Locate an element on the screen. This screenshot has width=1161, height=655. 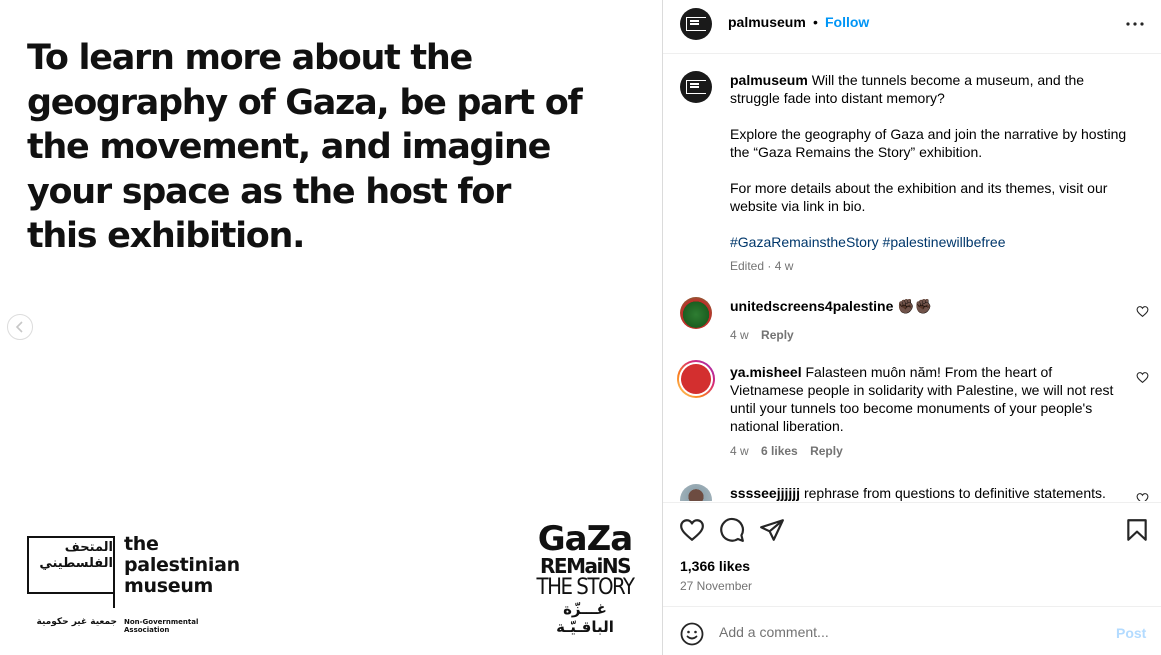
emoji-icon is located at coordinates (692, 634).